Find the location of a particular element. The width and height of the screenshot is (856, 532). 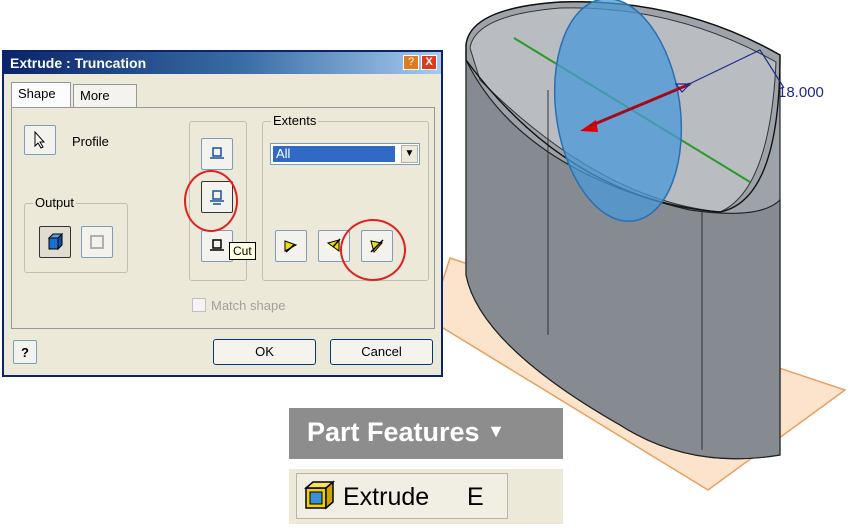

intersect-icon is located at coordinates (217, 245).